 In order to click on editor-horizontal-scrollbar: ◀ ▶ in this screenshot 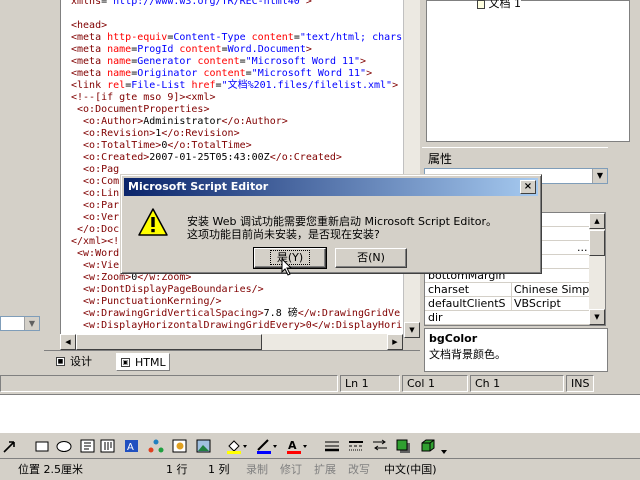, I will do `click(231, 342)`.